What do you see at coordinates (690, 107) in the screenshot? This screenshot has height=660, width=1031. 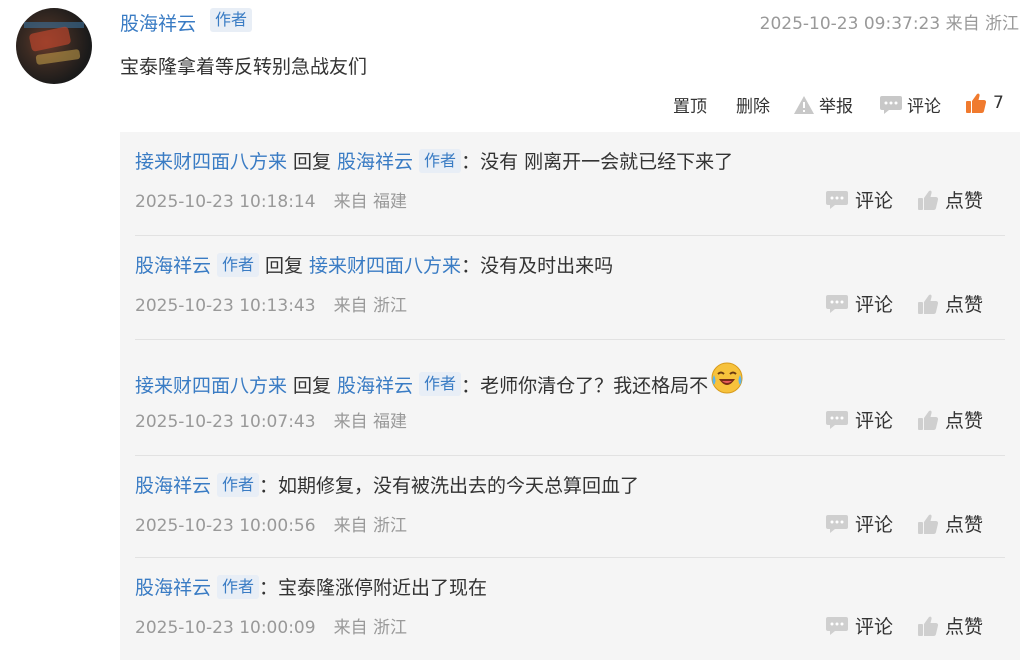 I see `pin-label: 置顶` at bounding box center [690, 107].